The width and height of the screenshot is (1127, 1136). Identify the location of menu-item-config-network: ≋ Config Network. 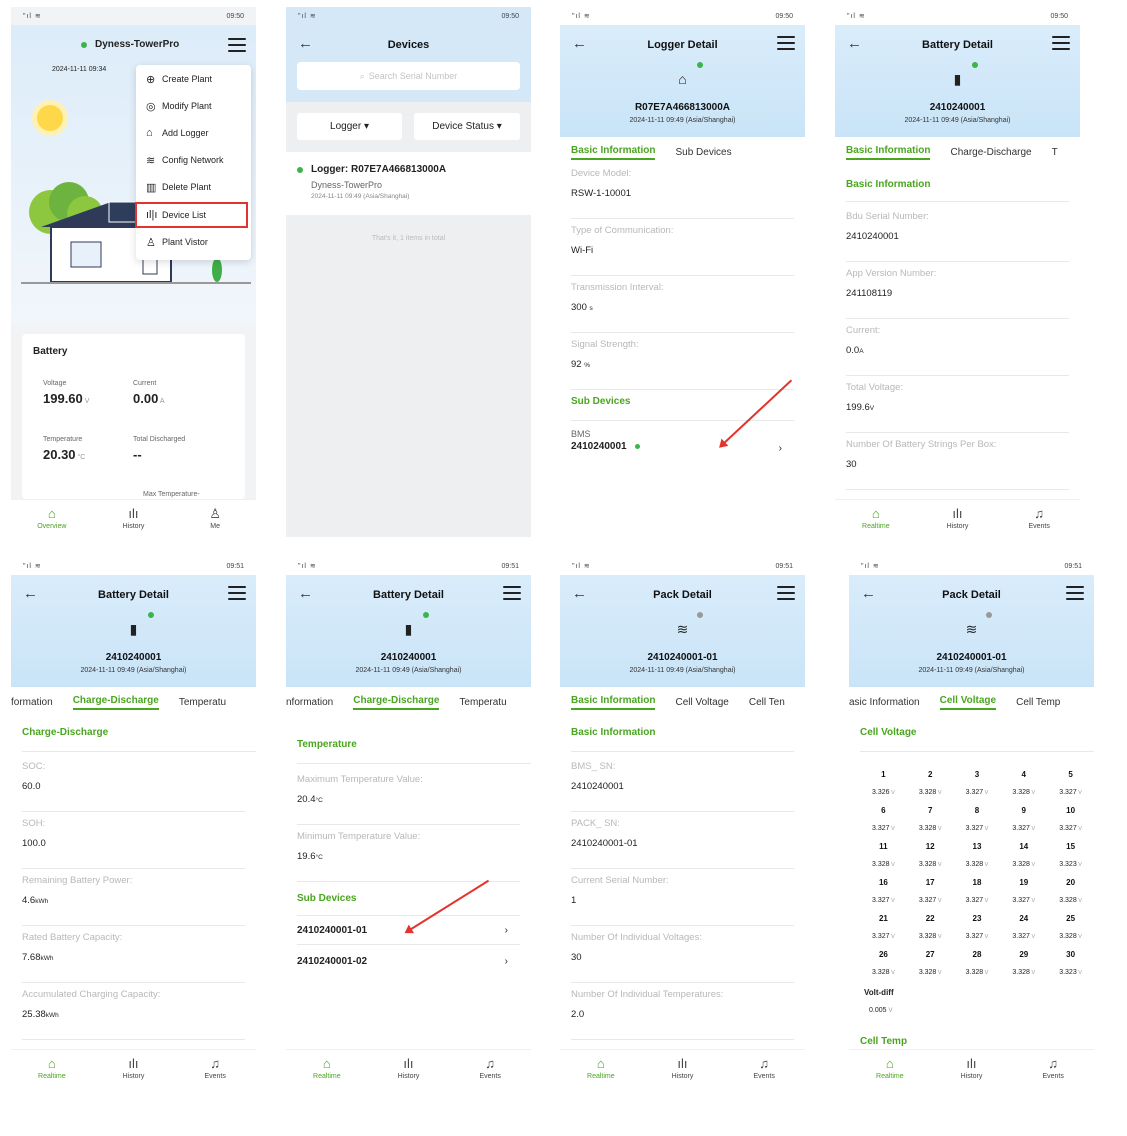
(185, 160).